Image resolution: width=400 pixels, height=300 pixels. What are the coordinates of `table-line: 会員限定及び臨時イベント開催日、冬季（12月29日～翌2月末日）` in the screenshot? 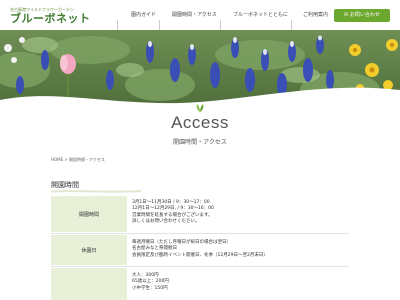 It's located at (200, 255).